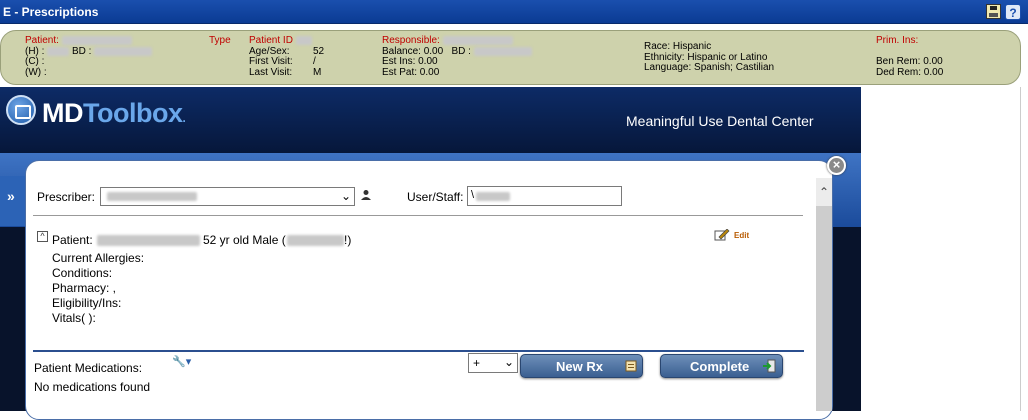  Describe the element at coordinates (66, 197) in the screenshot. I see `prescriber-label: Prescriber:` at that location.